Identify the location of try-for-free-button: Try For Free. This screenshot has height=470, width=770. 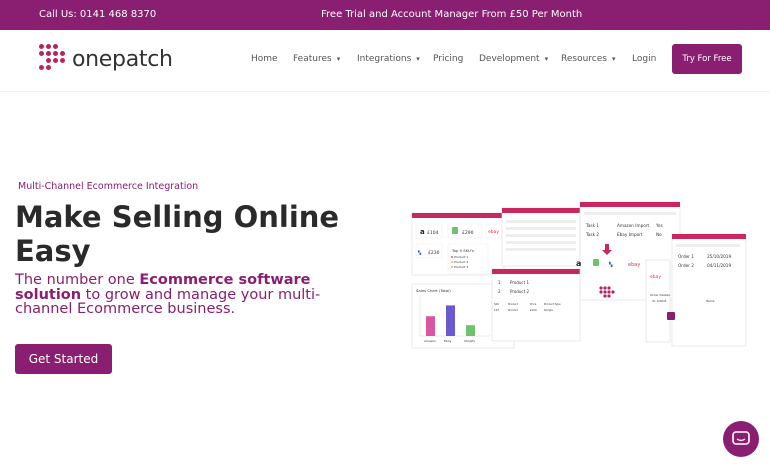
(707, 59).